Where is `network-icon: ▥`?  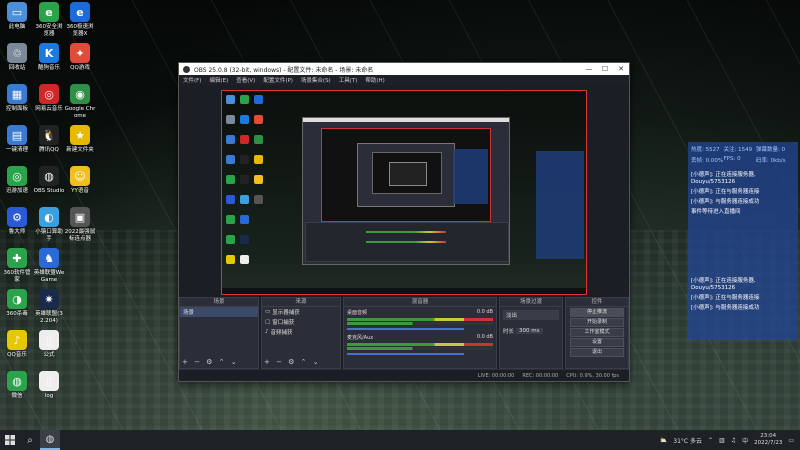 network-icon: ▥ is located at coordinates (722, 440).